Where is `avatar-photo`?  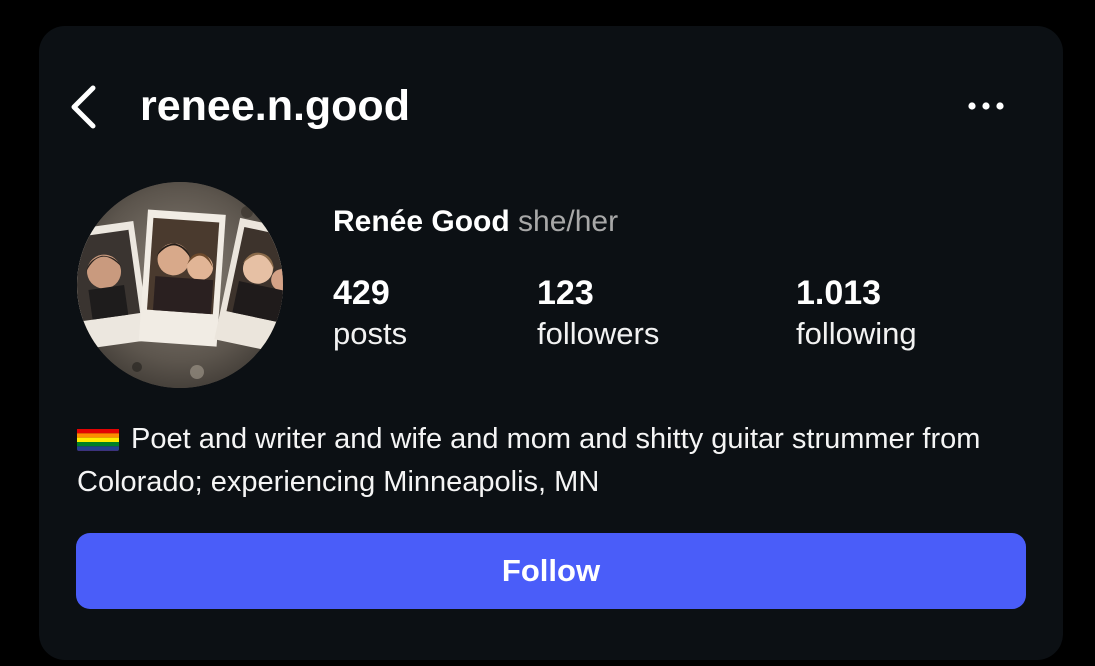
avatar-photo is located at coordinates (180, 285).